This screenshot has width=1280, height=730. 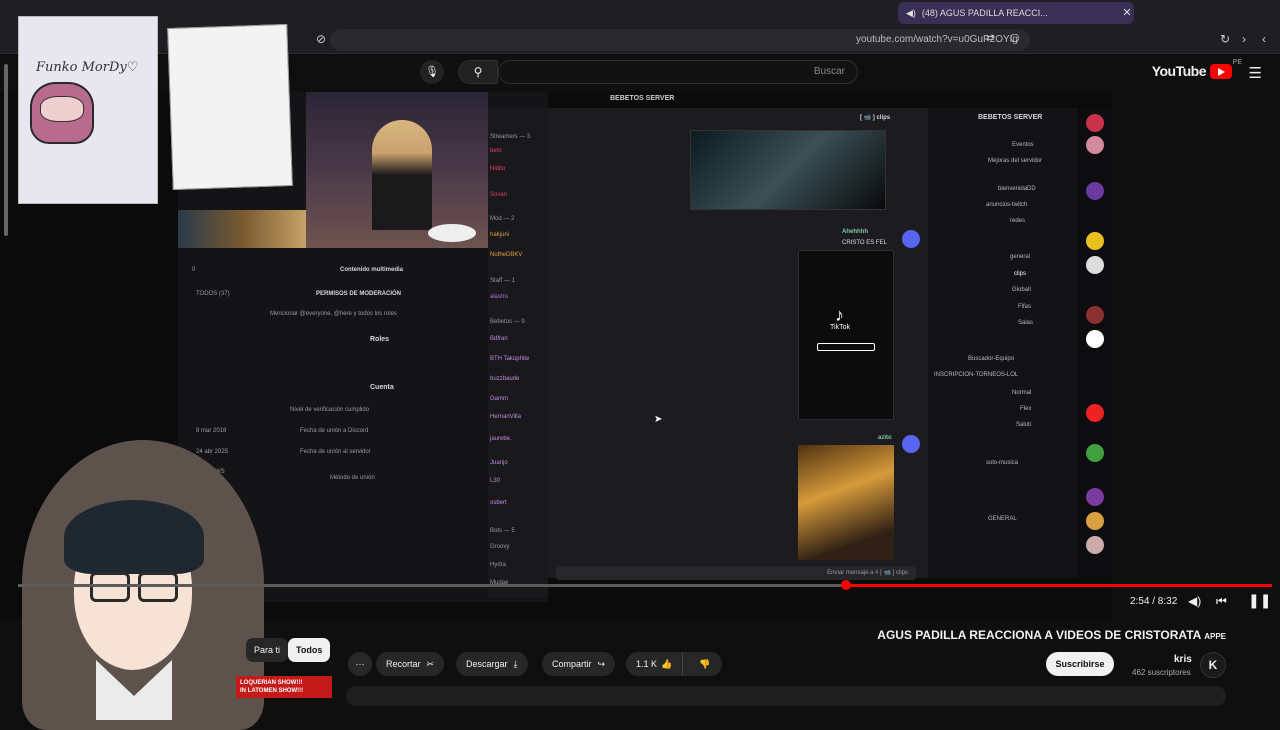 What do you see at coordinates (1244, 39) in the screenshot?
I see `forward-icon: ›` at bounding box center [1244, 39].